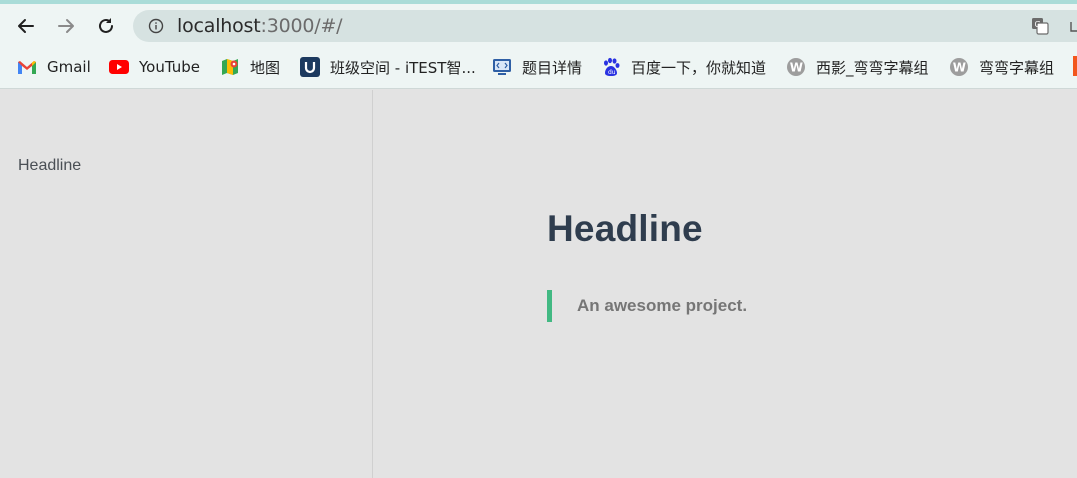  What do you see at coordinates (27, 67) in the screenshot?
I see `gmail-icon` at bounding box center [27, 67].